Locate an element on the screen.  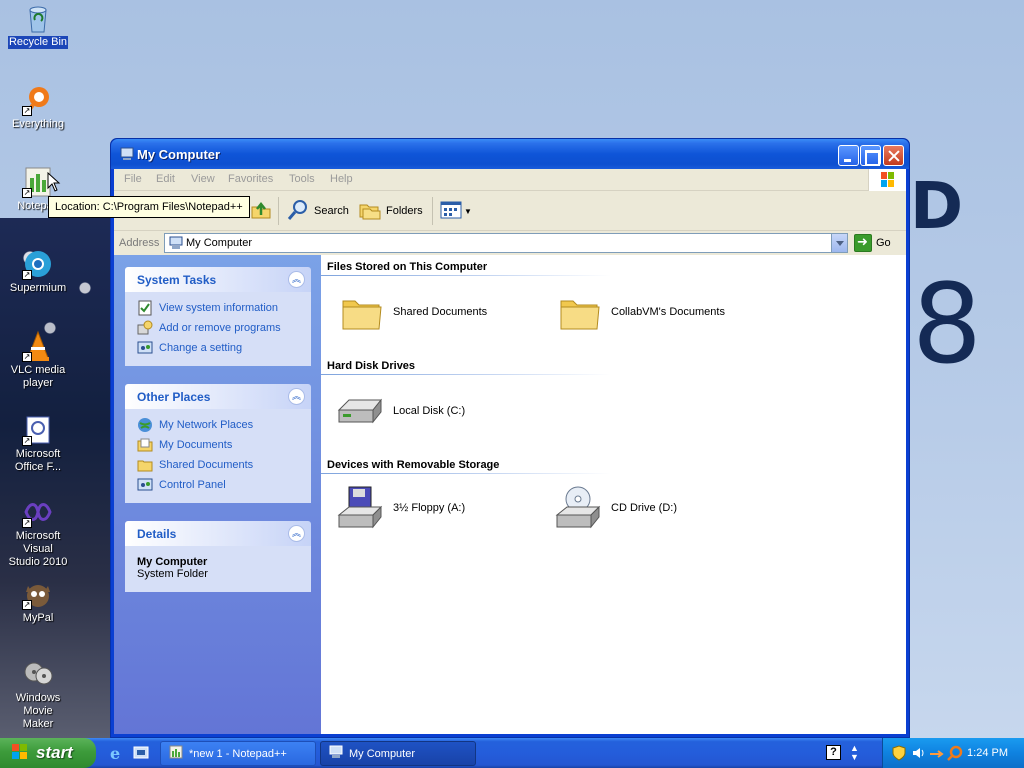
desktop-icon-vlc: ↗ VLC media player is located at coordinates (38, 360).